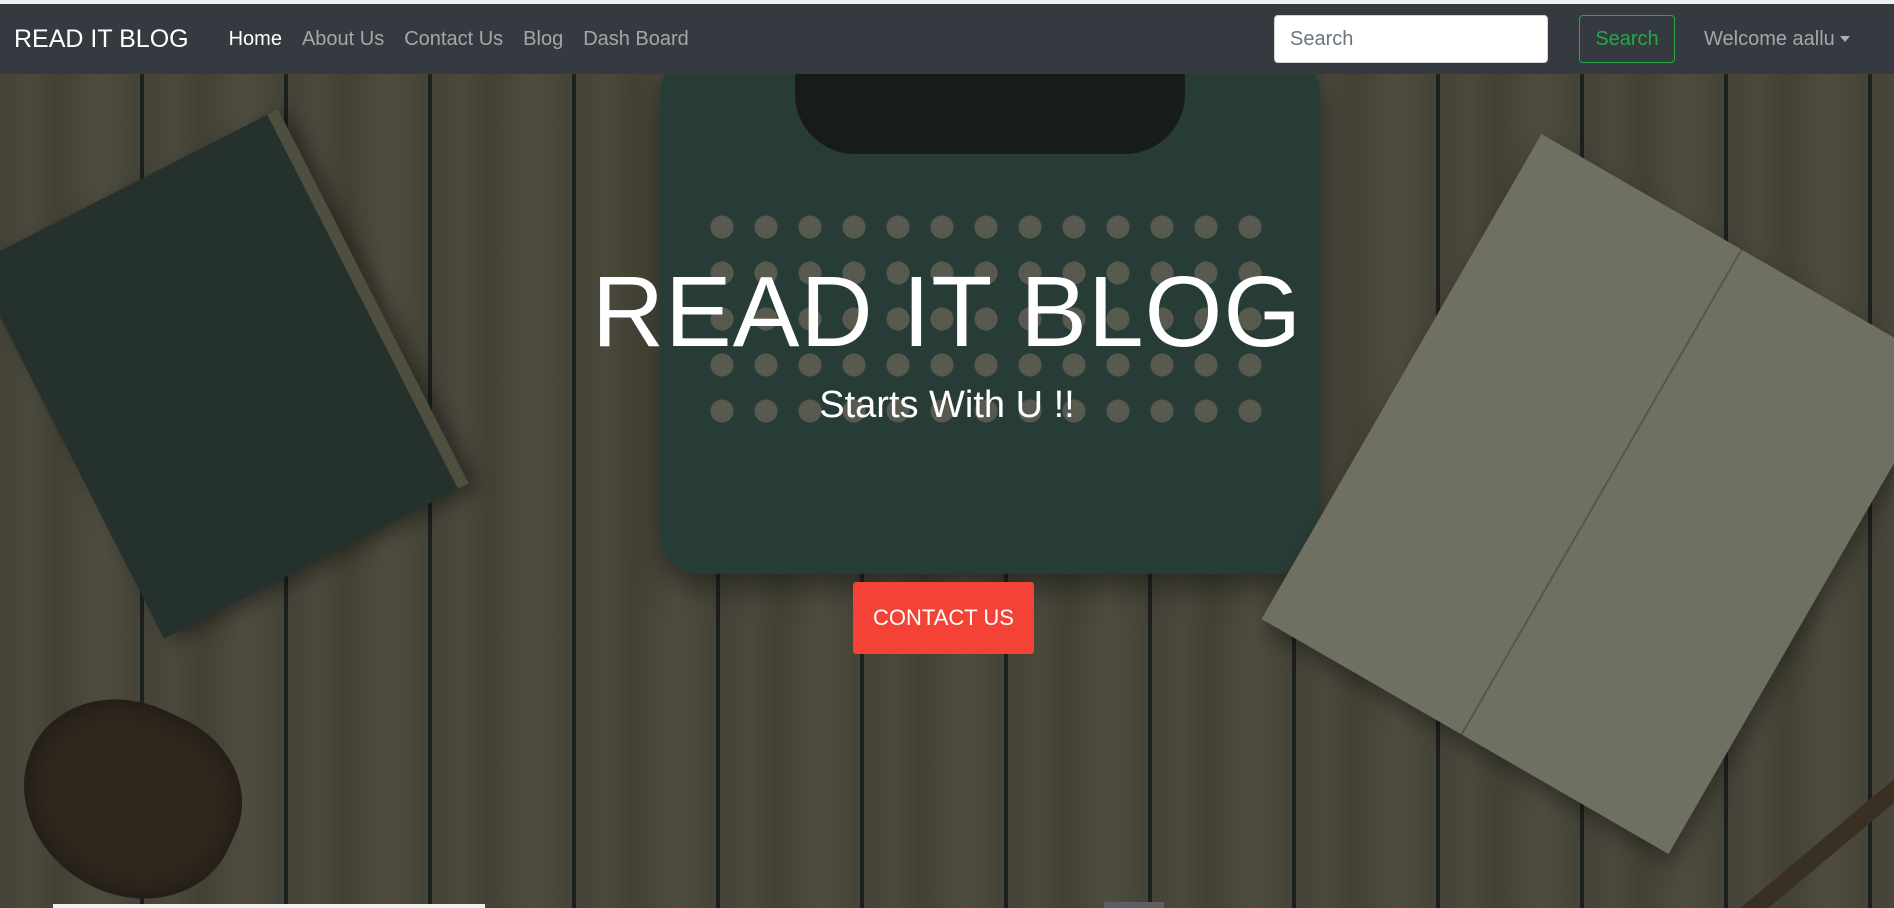 This screenshot has width=1894, height=908. Describe the element at coordinates (947, 405) in the screenshot. I see `hero-subtitle: Starts With U !!` at that location.